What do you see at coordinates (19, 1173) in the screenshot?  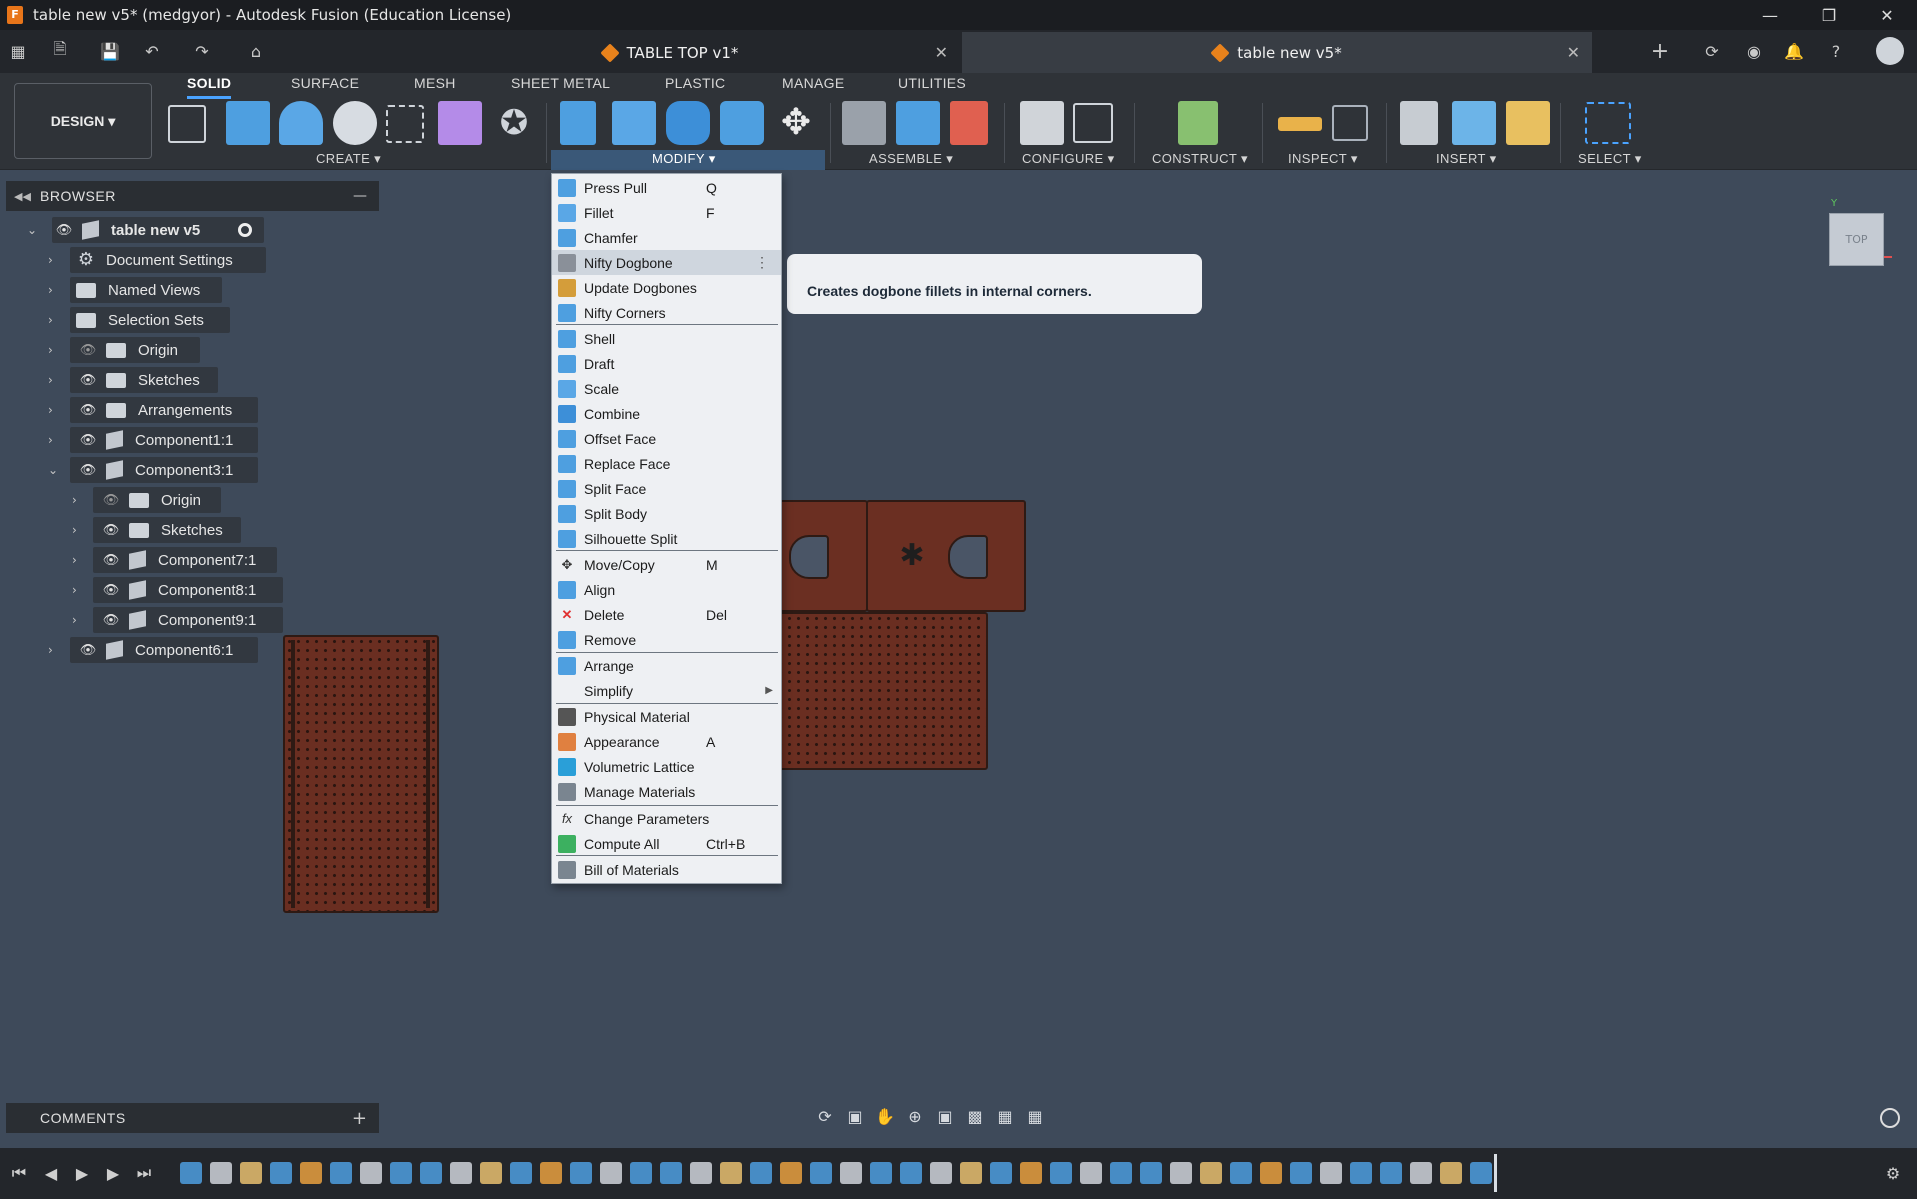 I see `go-to-start-icon: ⏮` at bounding box center [19, 1173].